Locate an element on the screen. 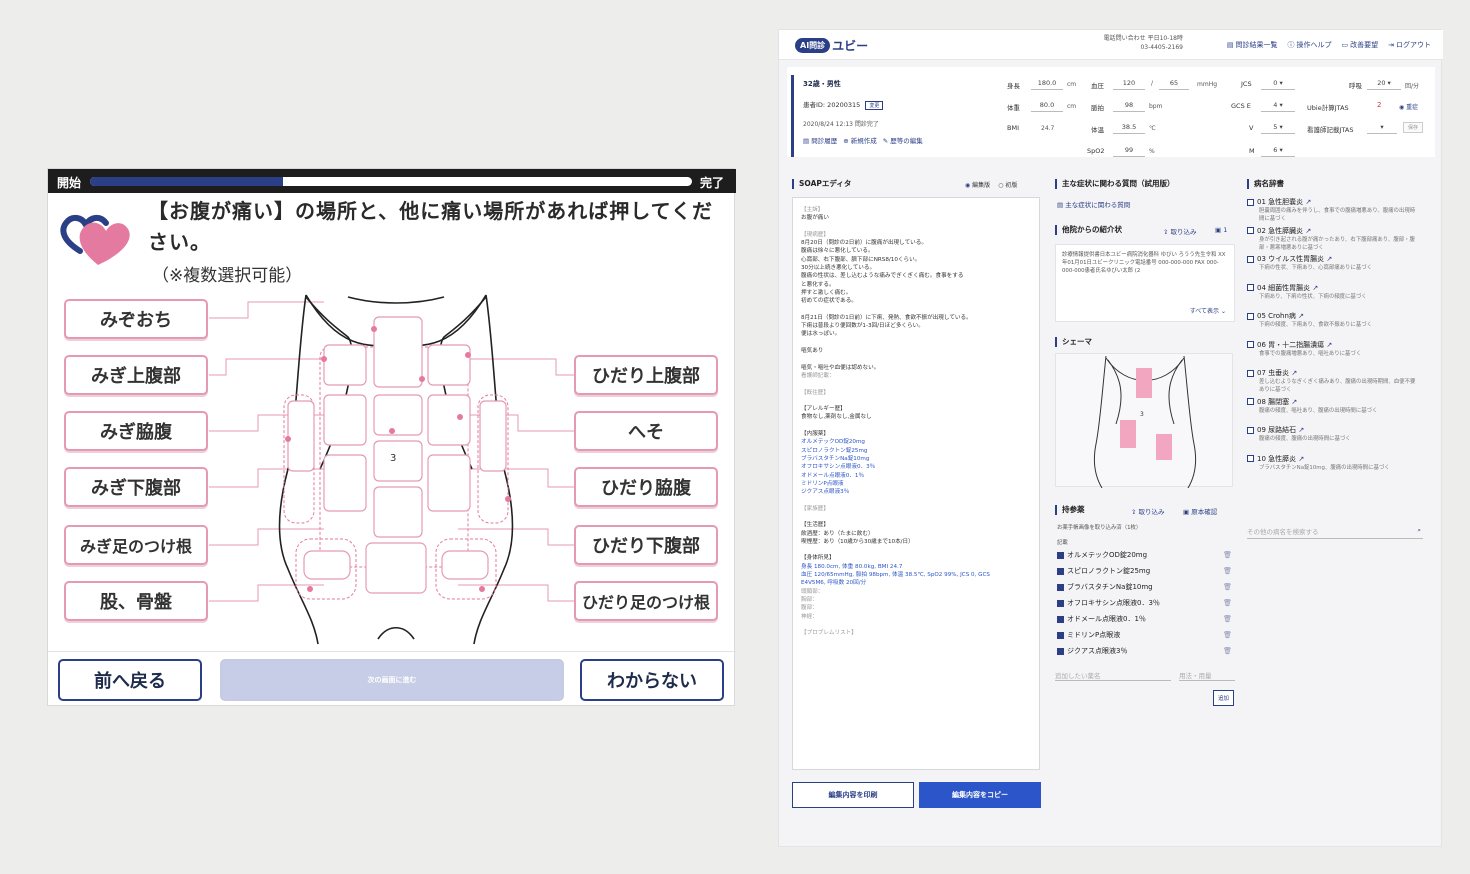 Image resolution: width=1470 pixels, height=874 pixels. nav-help: ⓘ 操作ヘルプ is located at coordinates (1310, 45).